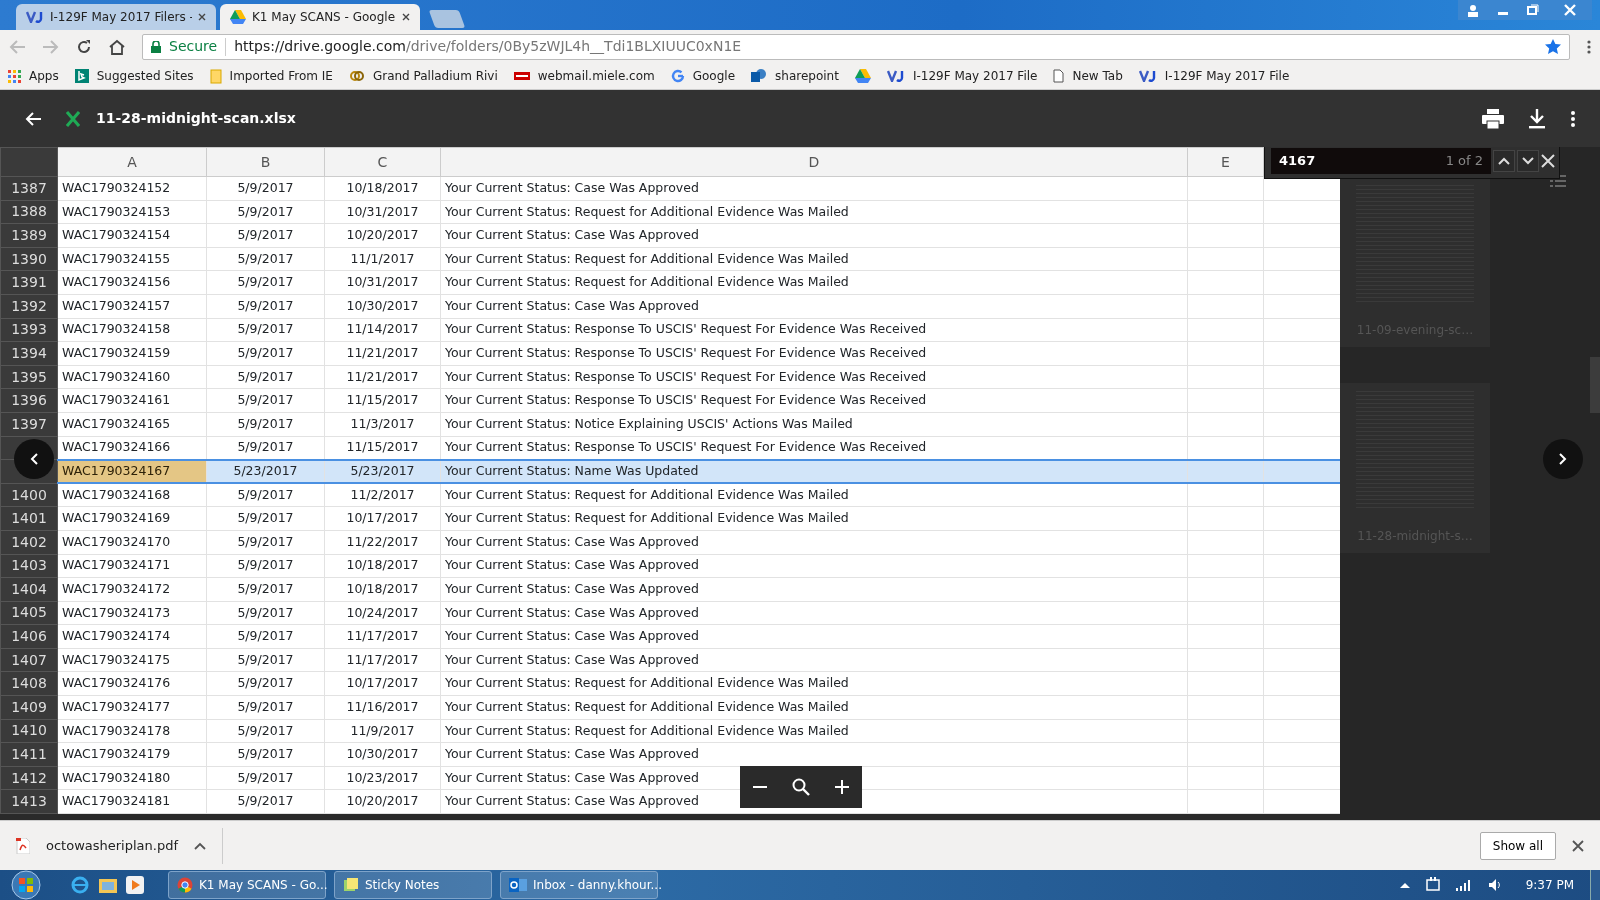  What do you see at coordinates (382, 613) in the screenshot?
I see `table-cell: 10/24/2017` at bounding box center [382, 613].